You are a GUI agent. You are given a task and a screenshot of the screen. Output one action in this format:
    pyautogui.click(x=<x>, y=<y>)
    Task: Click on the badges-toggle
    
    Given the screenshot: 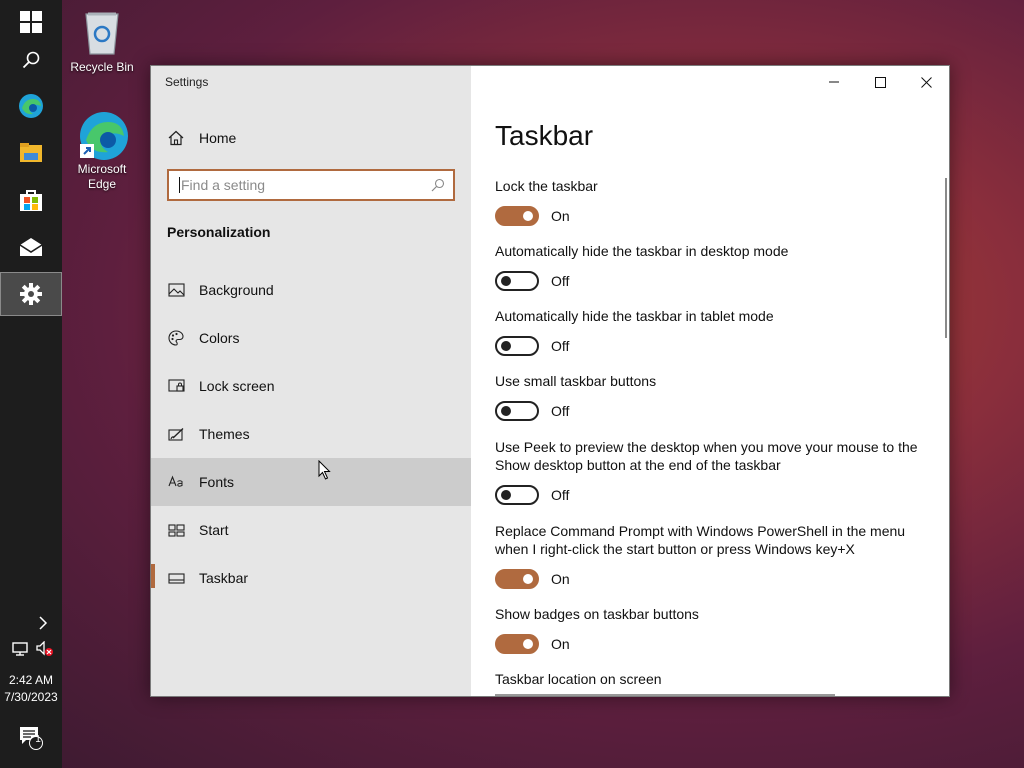 What is the action you would take?
    pyautogui.click(x=517, y=644)
    